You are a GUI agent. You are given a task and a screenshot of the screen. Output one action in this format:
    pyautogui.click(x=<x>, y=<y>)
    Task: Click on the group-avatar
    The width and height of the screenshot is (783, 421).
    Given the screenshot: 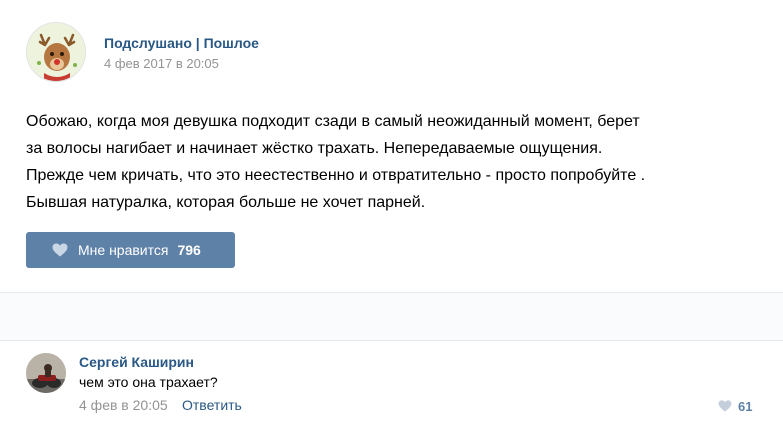 What is the action you would take?
    pyautogui.click(x=56, y=52)
    